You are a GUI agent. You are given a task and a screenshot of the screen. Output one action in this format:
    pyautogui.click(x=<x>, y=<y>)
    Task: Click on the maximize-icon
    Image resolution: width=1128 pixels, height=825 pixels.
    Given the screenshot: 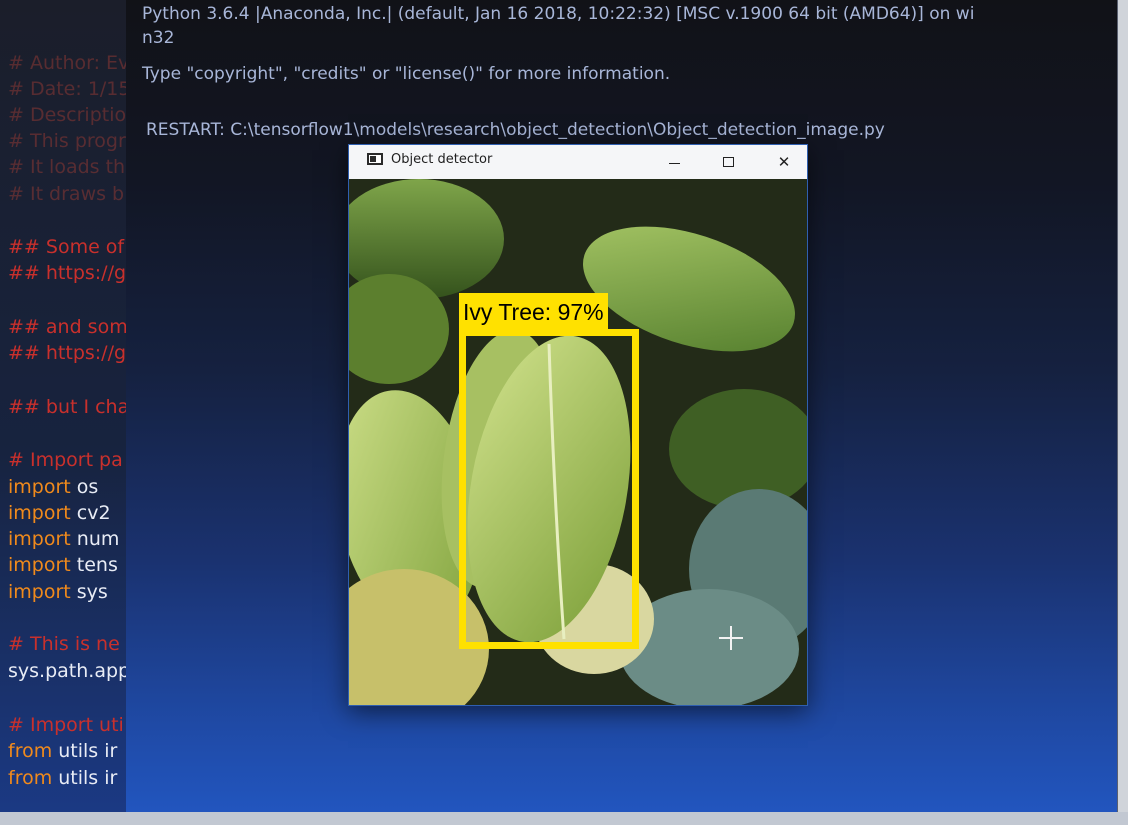 What is the action you would take?
    pyautogui.click(x=728, y=162)
    